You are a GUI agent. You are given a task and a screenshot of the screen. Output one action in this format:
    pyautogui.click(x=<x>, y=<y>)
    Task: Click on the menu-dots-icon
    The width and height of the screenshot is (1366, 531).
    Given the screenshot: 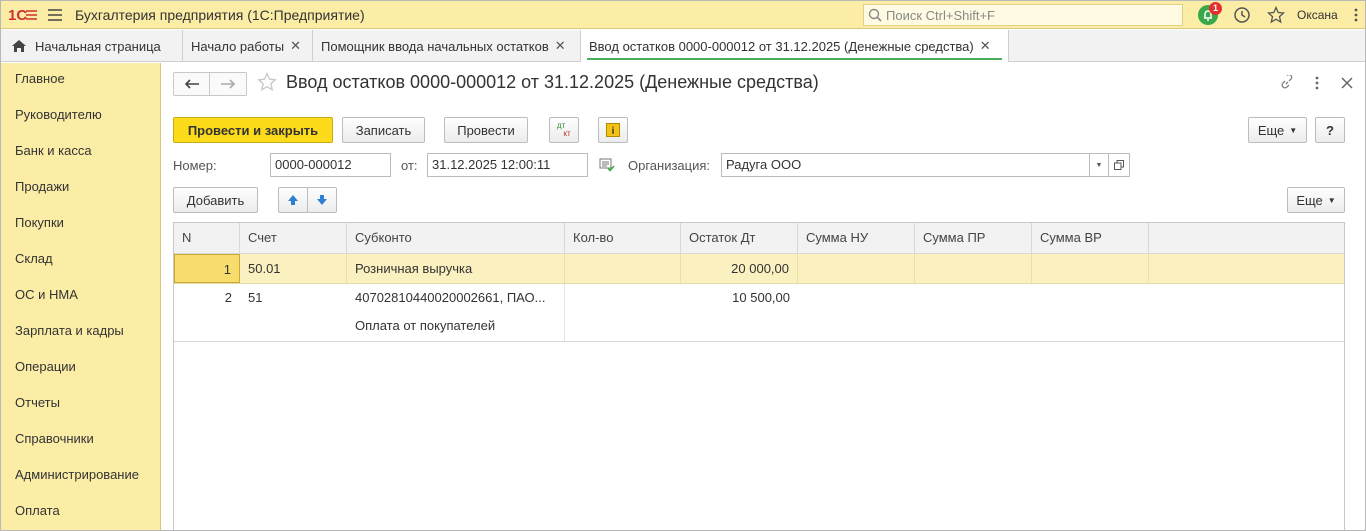 What is the action you would take?
    pyautogui.click(x=1355, y=15)
    